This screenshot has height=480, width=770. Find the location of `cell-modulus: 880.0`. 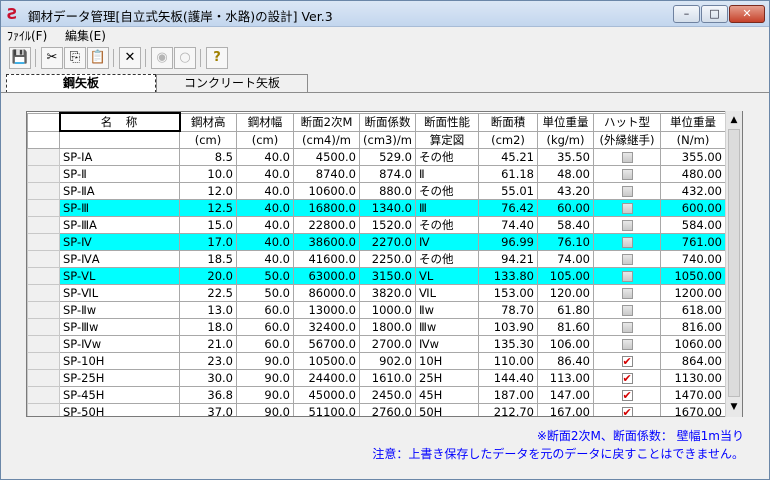

cell-modulus: 880.0 is located at coordinates (387, 190).